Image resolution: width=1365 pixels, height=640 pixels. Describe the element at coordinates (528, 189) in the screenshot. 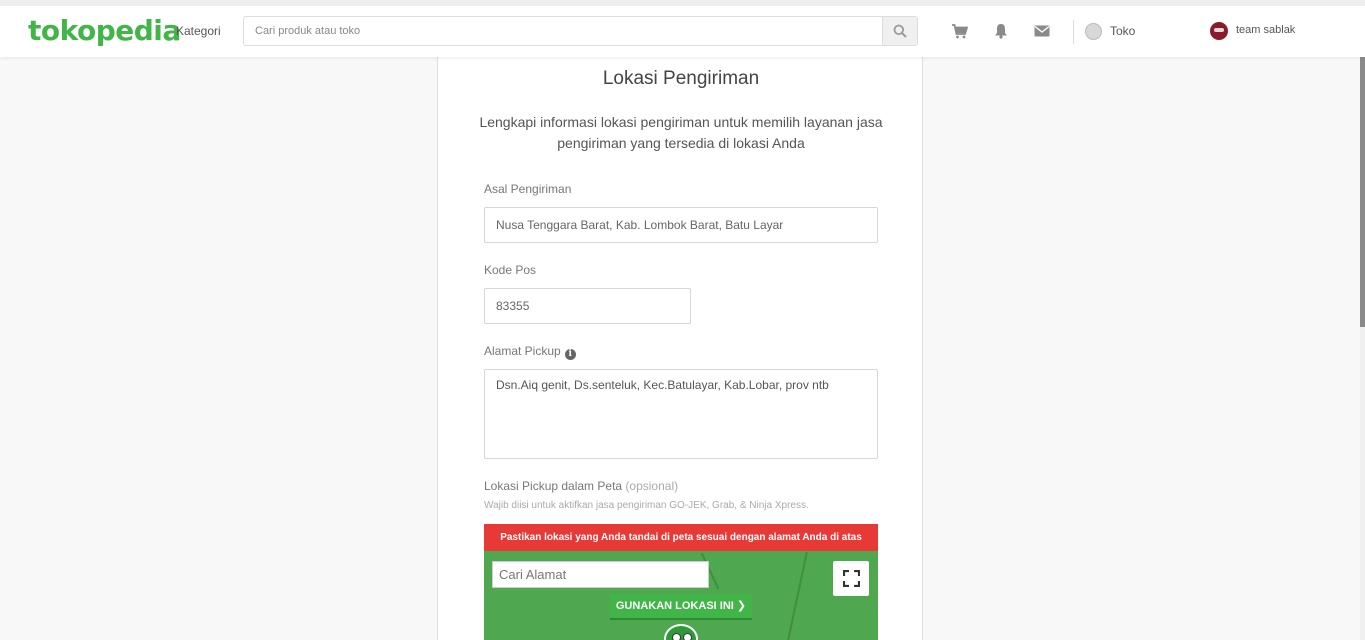

I see `origin-label: Asal Pengiriman` at that location.